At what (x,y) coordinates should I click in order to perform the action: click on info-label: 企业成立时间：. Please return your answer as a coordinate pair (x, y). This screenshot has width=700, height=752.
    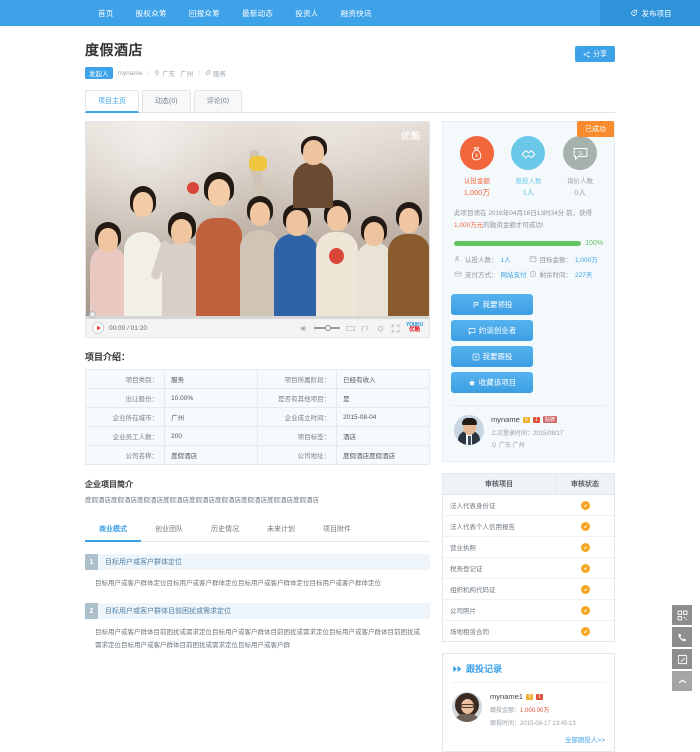
    Looking at the image, I should click on (297, 417).